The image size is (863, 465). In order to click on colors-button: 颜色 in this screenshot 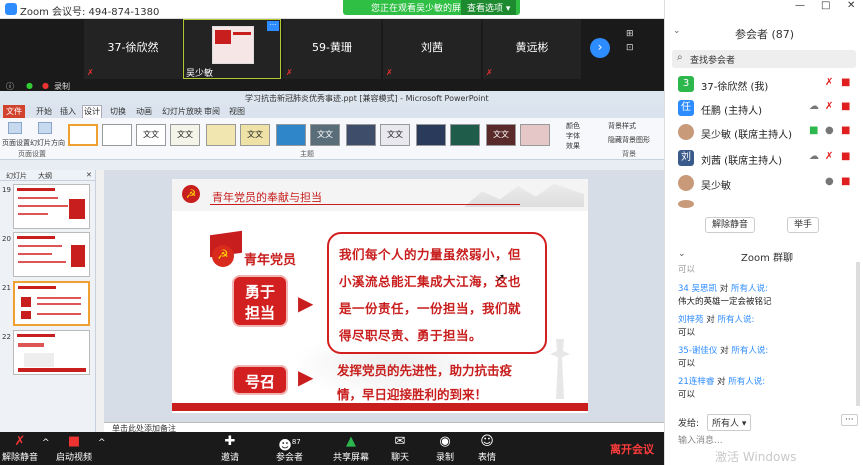, I will do `click(573, 126)`.